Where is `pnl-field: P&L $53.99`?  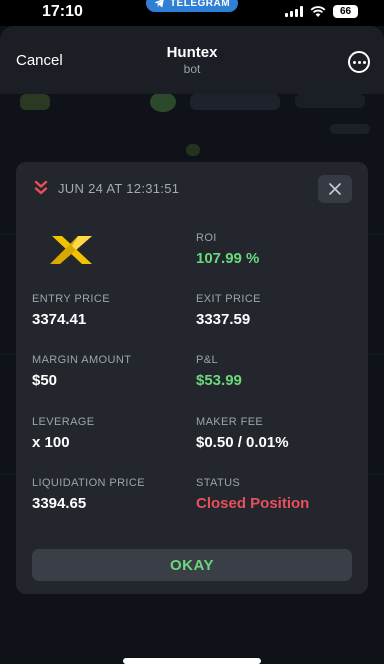 pnl-field: P&L $53.99 is located at coordinates (219, 371).